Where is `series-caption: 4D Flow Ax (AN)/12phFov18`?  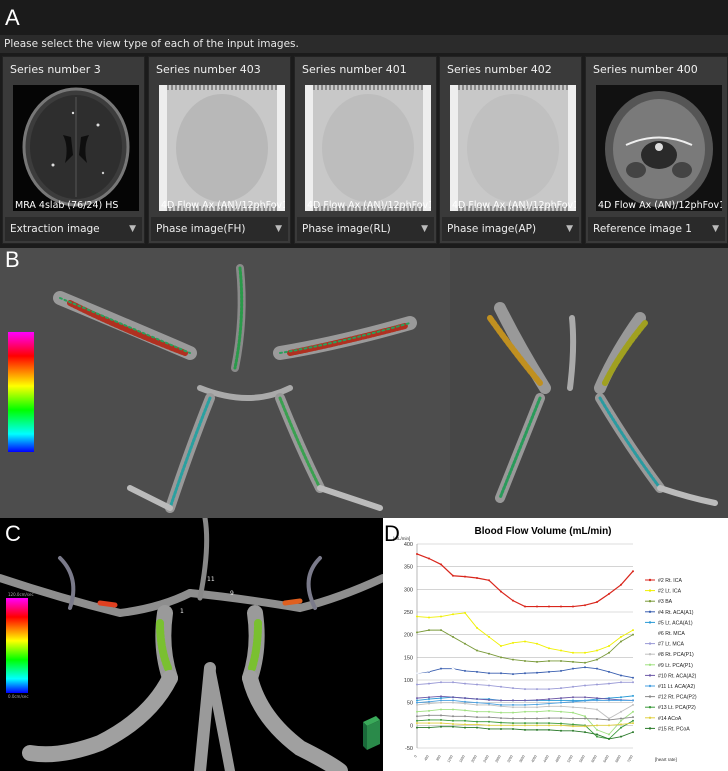 series-caption: 4D Flow Ax (AN)/12phFov18 is located at coordinates (223, 205).